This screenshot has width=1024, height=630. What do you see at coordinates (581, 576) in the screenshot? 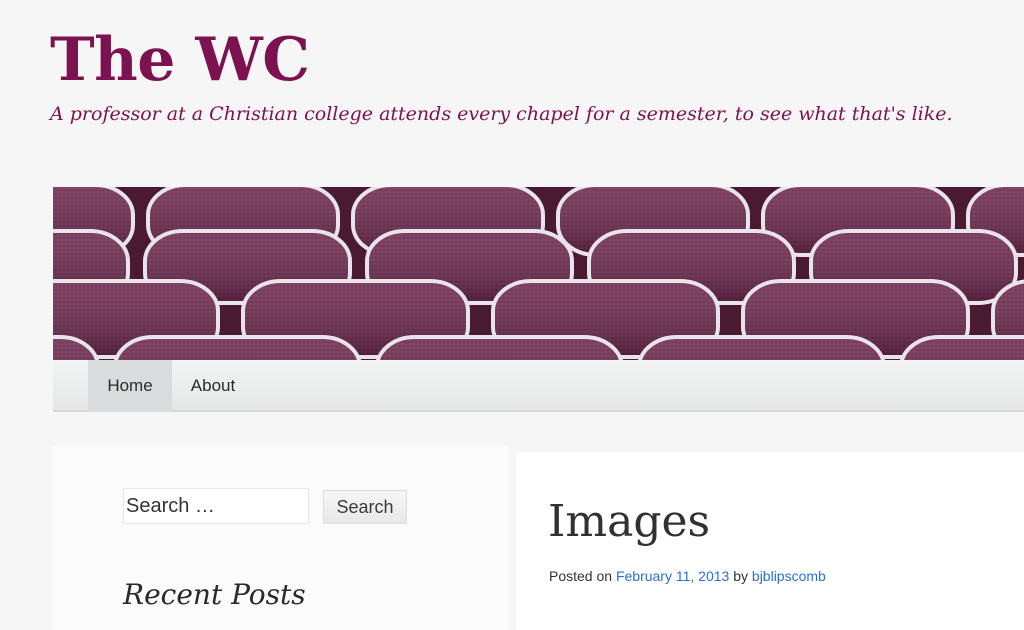
I see `posted-on-label: Posted on` at bounding box center [581, 576].